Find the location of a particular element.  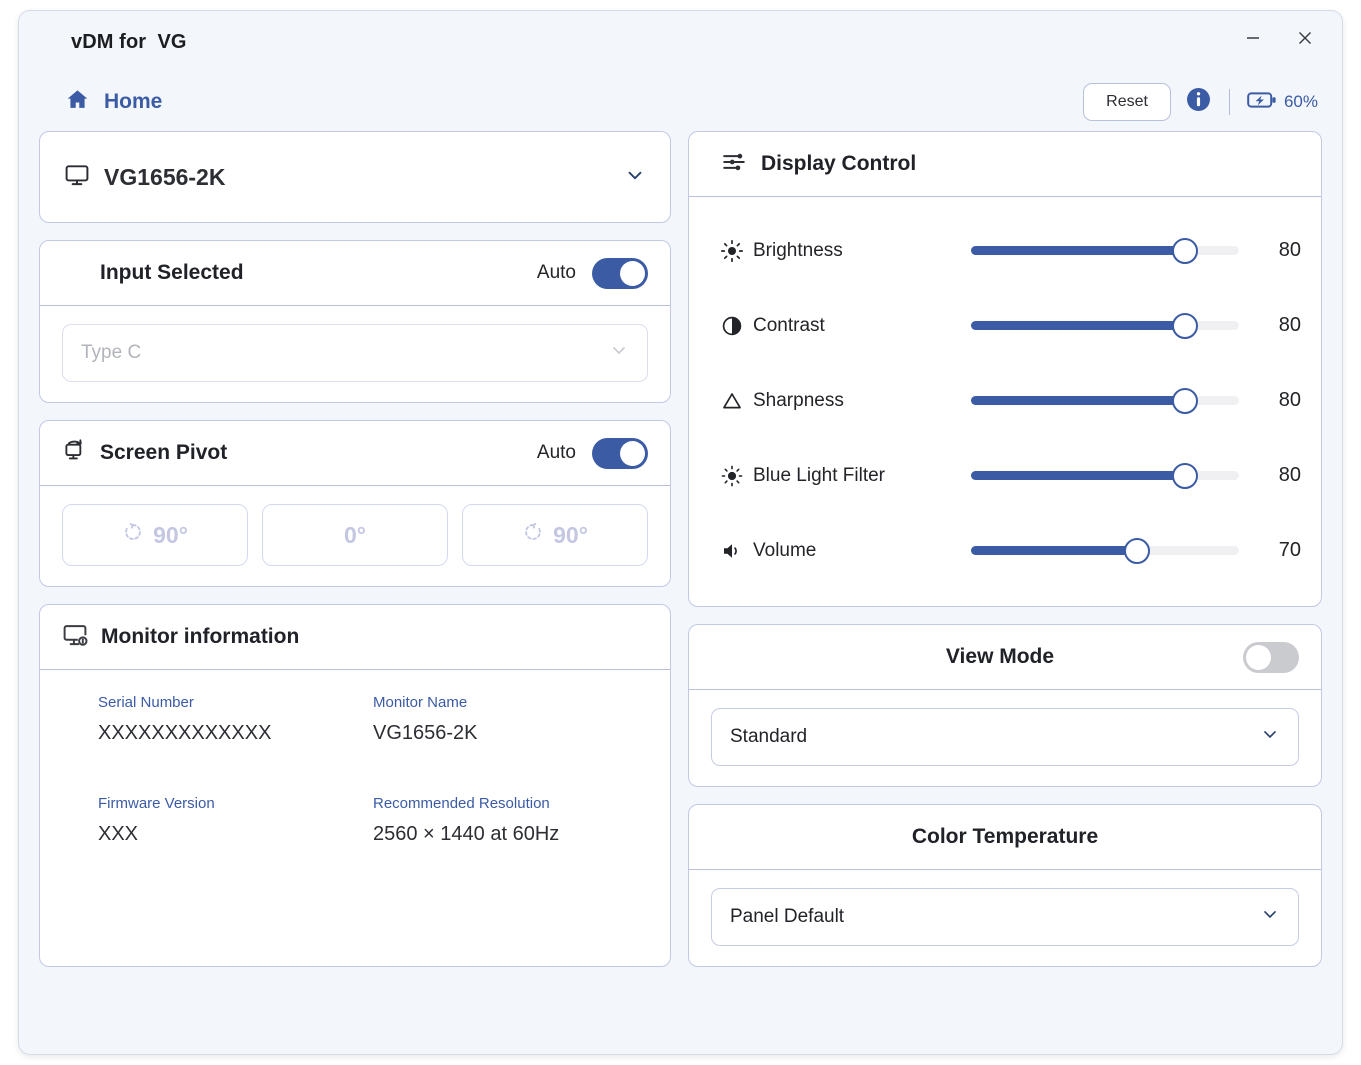

pivot-button-label: 90° is located at coordinates (170, 534).